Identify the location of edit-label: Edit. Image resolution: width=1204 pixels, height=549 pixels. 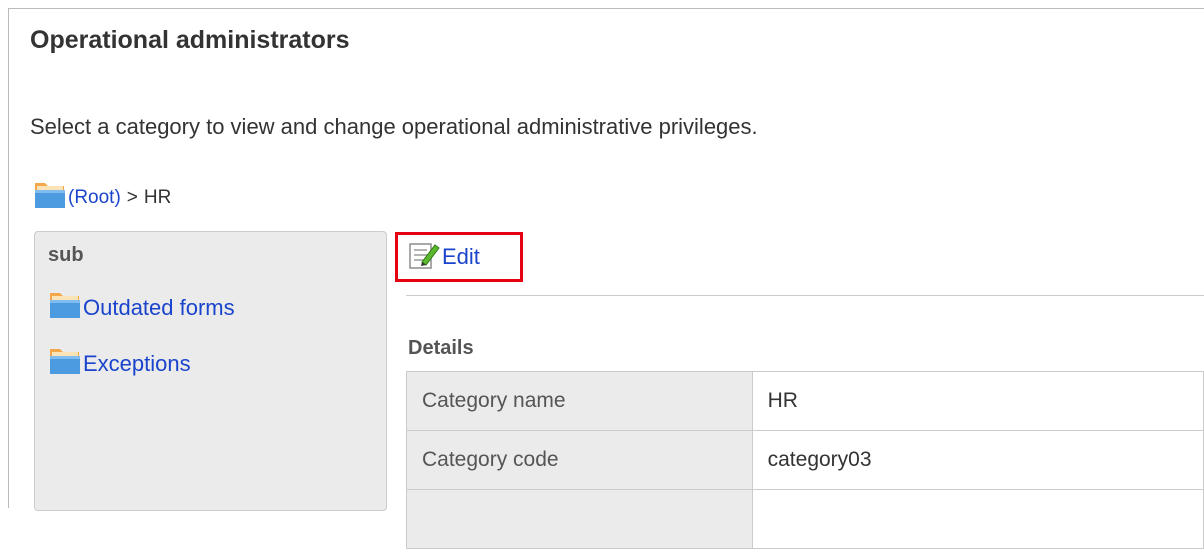
(461, 256).